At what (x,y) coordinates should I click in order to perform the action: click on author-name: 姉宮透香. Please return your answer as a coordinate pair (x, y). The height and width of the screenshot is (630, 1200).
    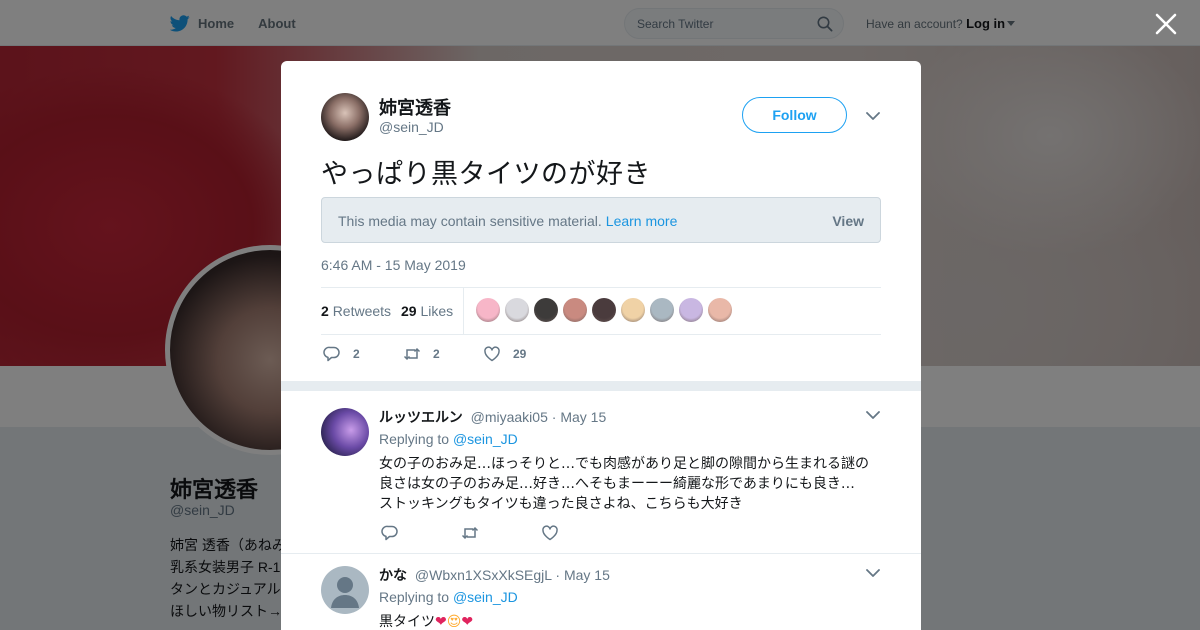
    Looking at the image, I should click on (415, 107).